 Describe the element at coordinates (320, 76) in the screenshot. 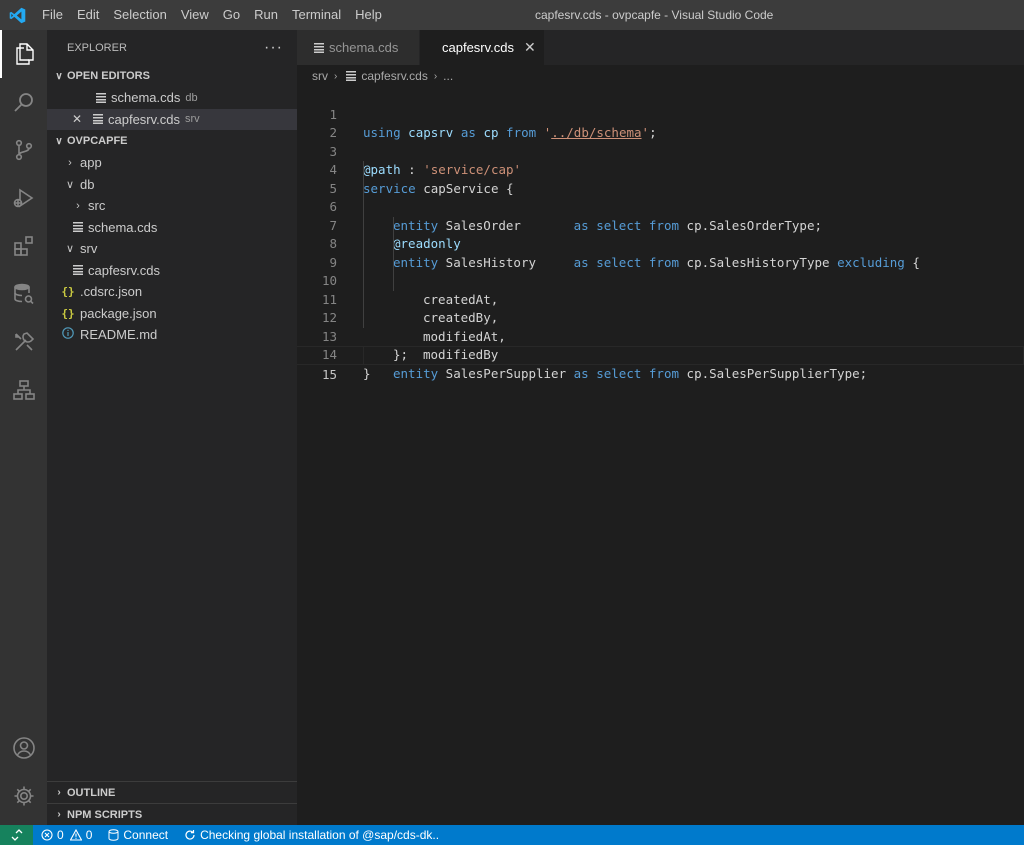

I see `breadcrumb-folder: srv` at that location.